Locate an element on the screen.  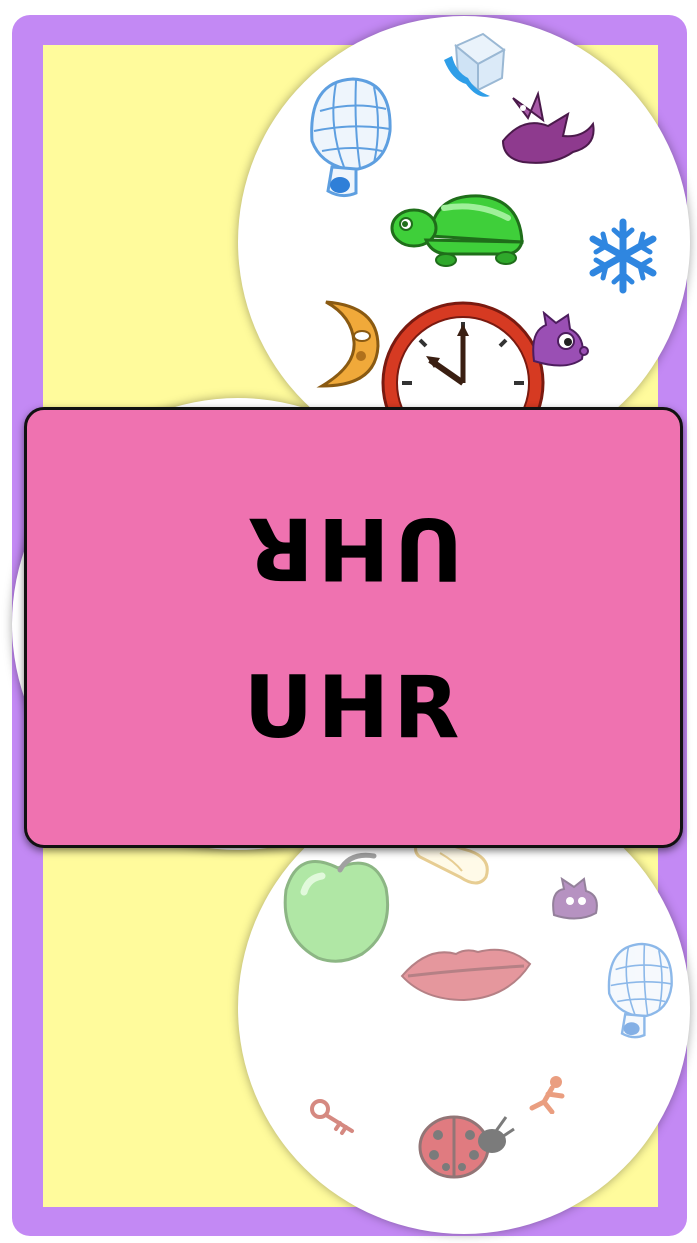
lips-icon is located at coordinates (465, 972).